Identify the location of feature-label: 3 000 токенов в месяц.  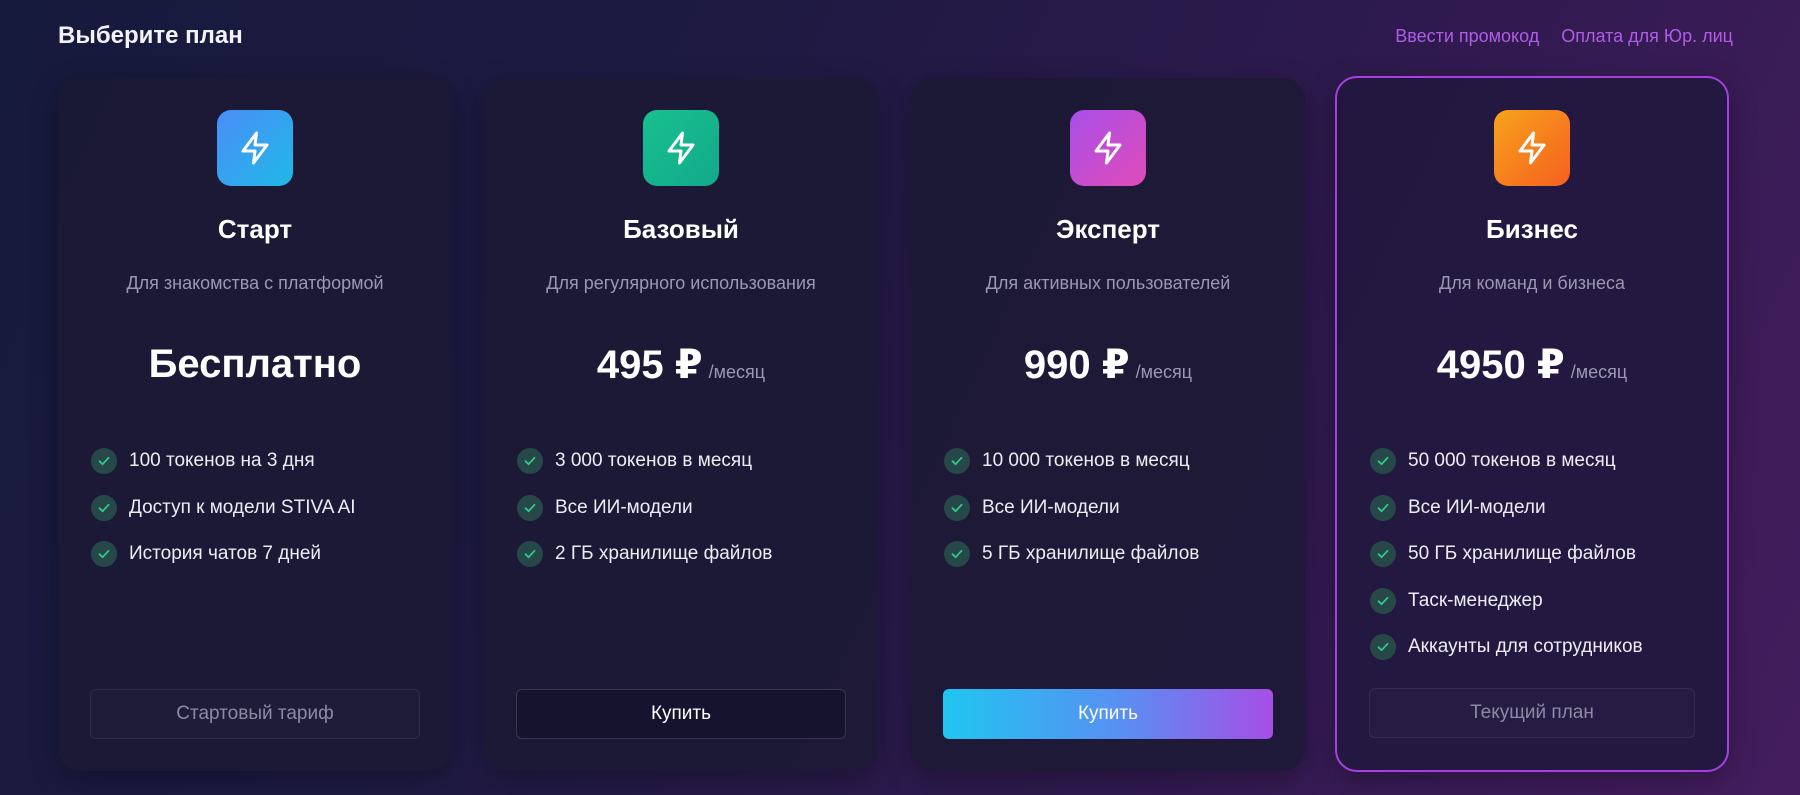
(654, 461).